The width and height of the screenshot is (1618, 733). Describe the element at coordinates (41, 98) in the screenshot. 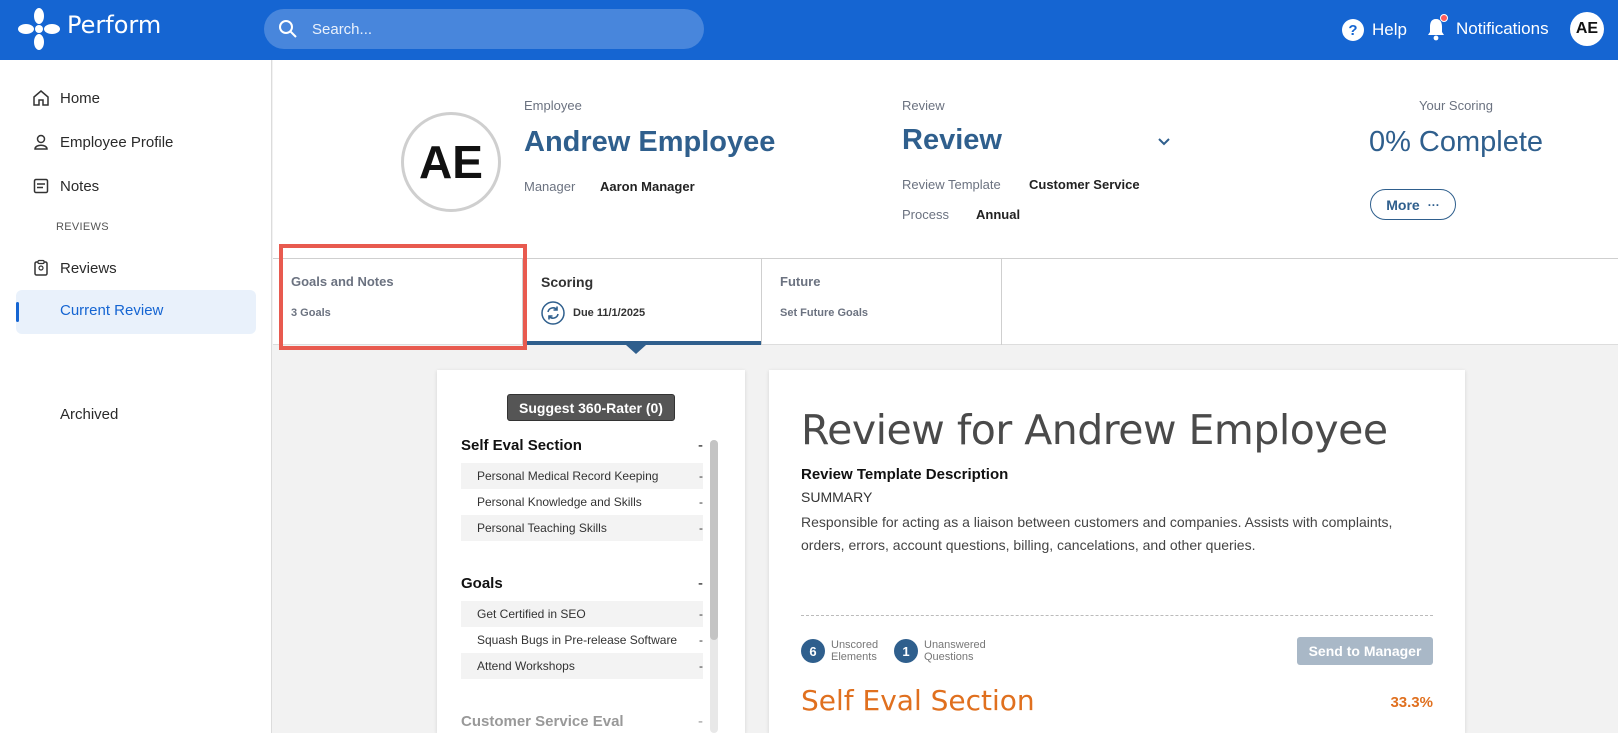

I see `home-icon` at that location.